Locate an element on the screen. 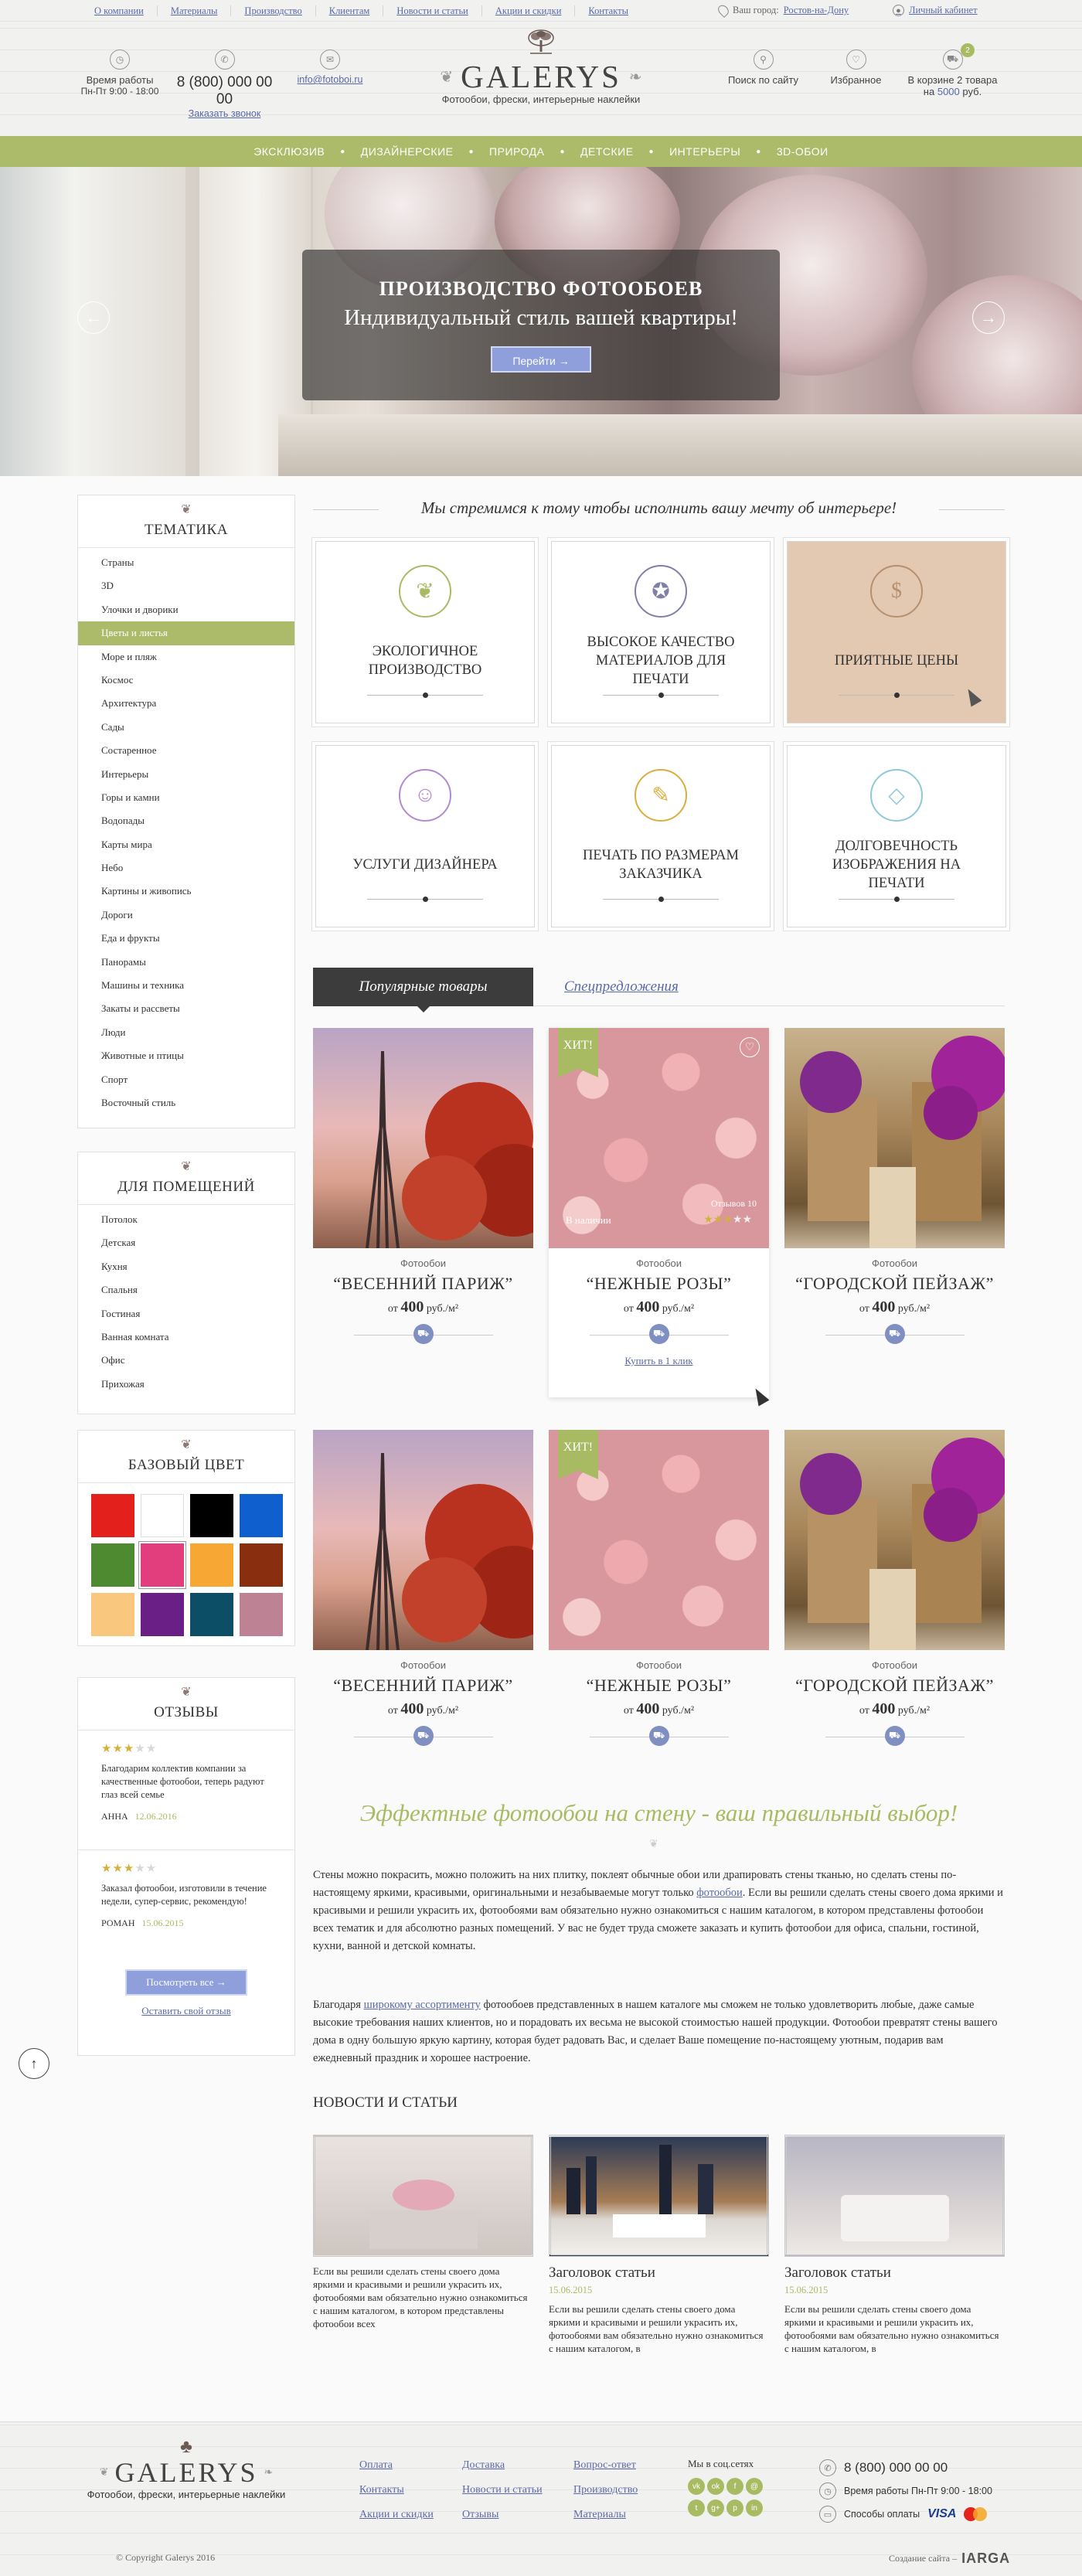  account-link: ● Личный кабинет is located at coordinates (936, 10).